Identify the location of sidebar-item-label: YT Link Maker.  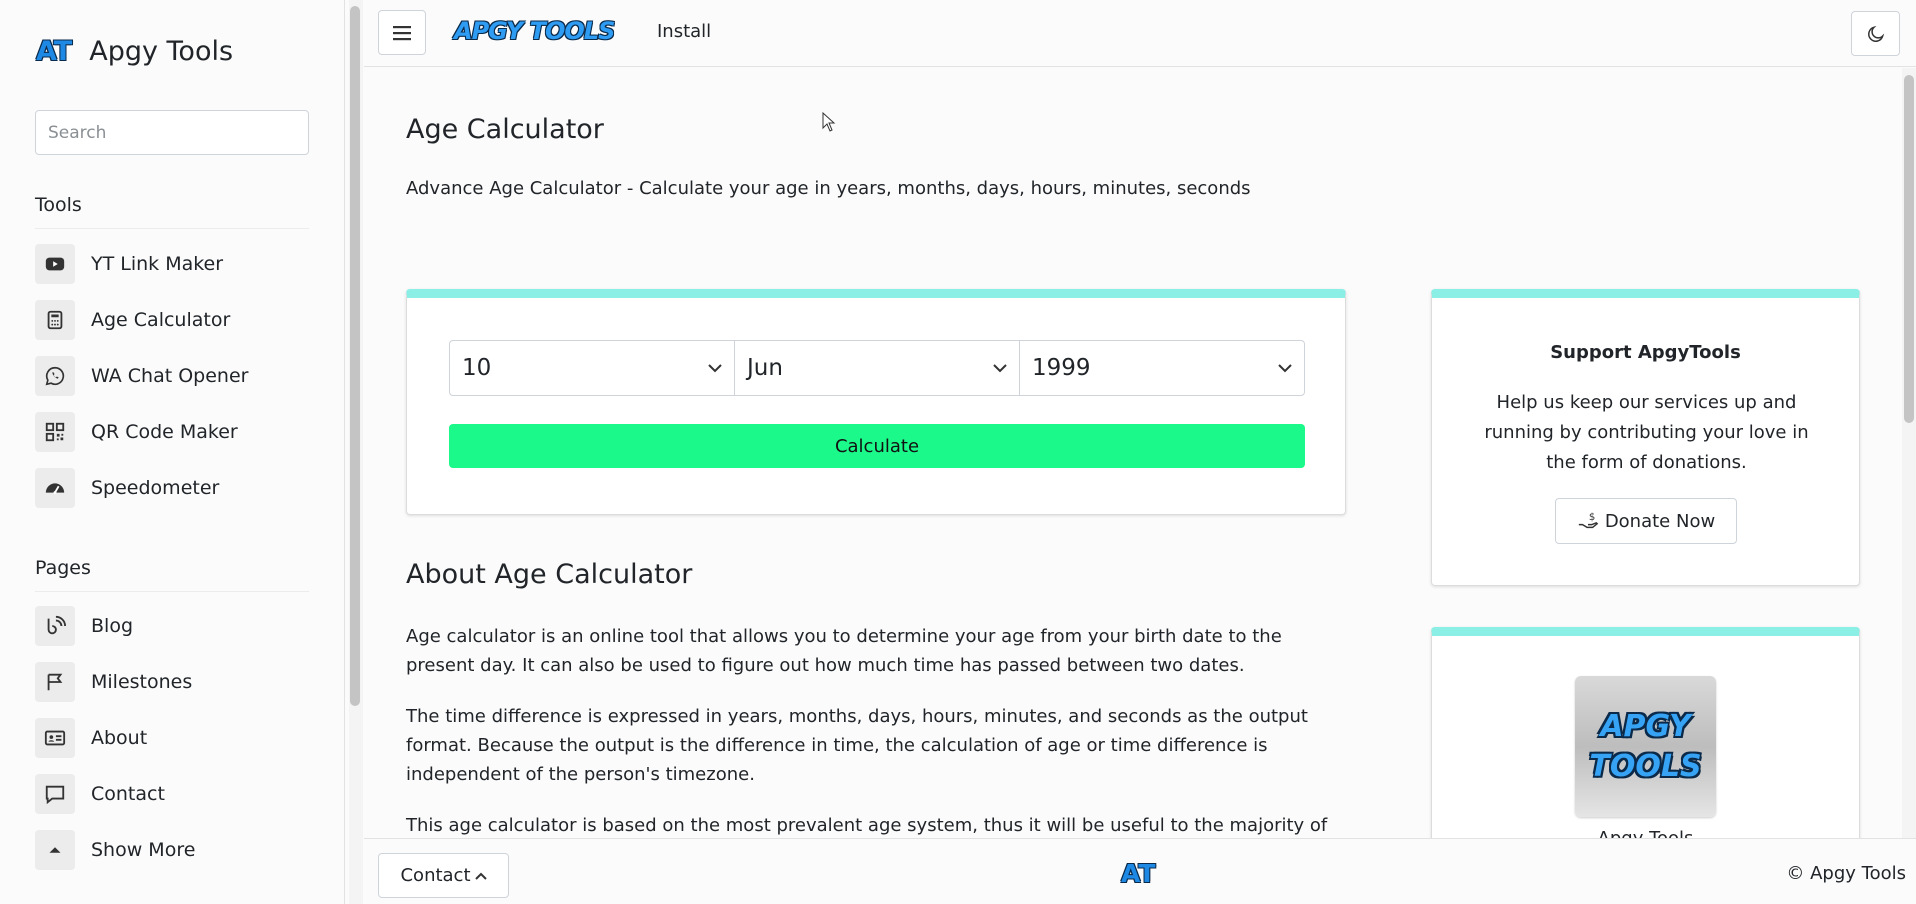
(157, 264).